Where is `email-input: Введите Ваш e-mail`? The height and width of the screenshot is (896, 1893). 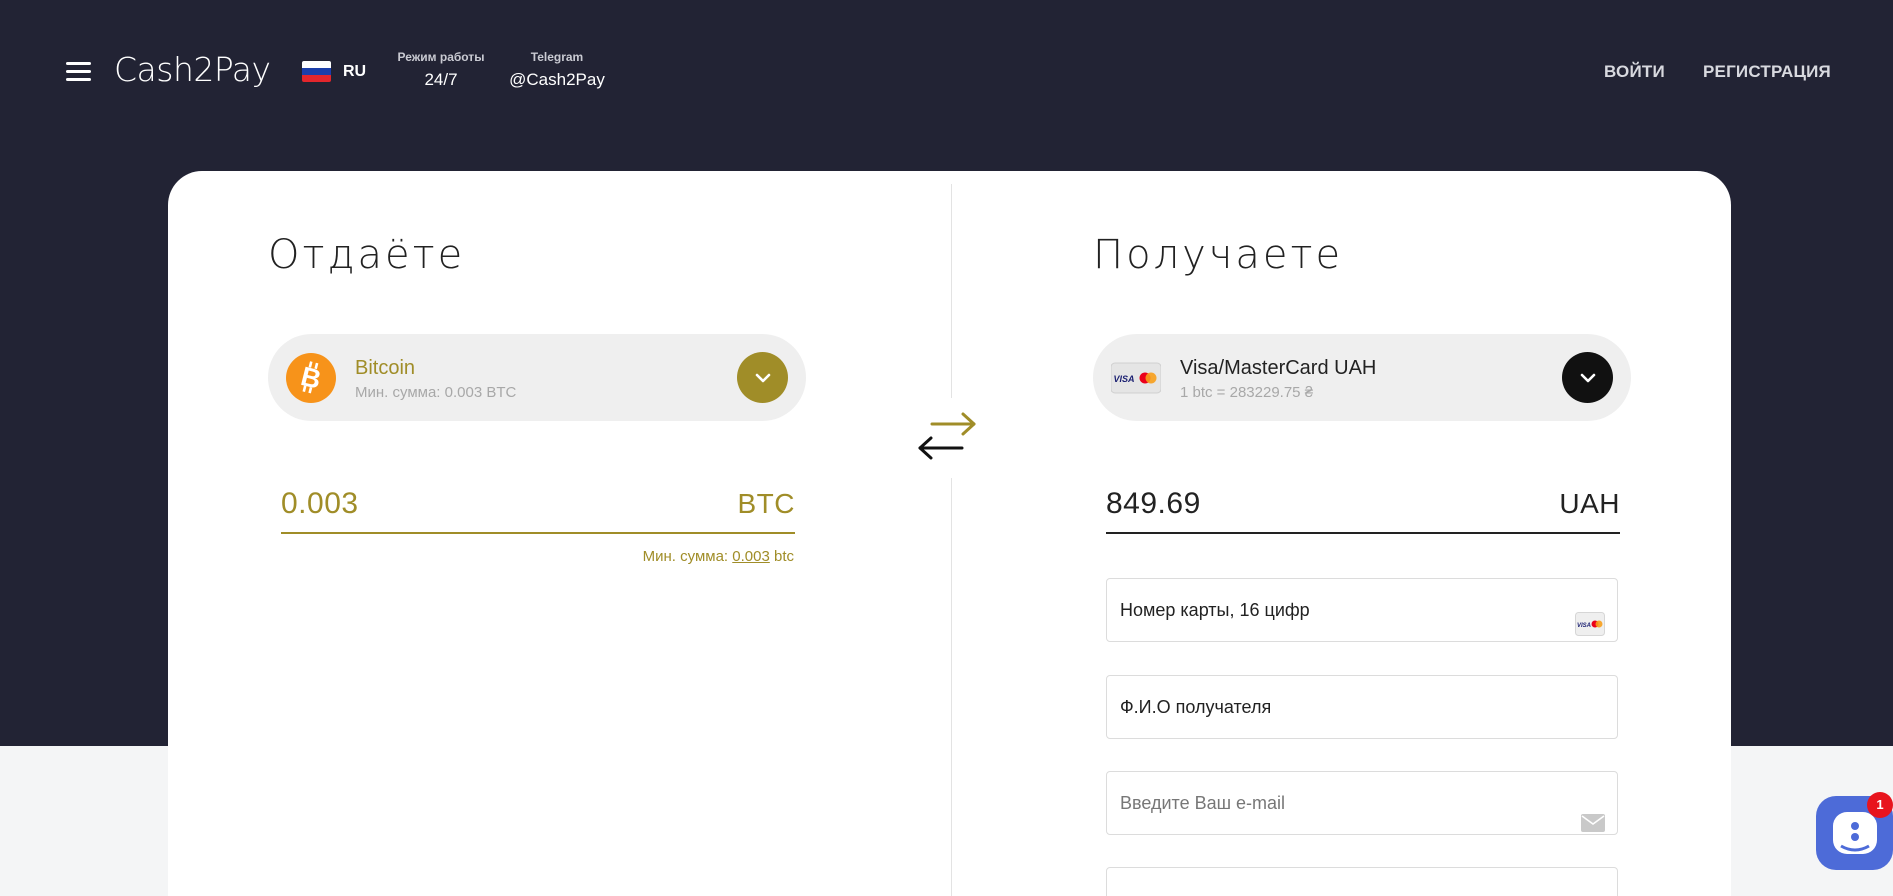
email-input: Введите Ваш e-mail is located at coordinates (1362, 803).